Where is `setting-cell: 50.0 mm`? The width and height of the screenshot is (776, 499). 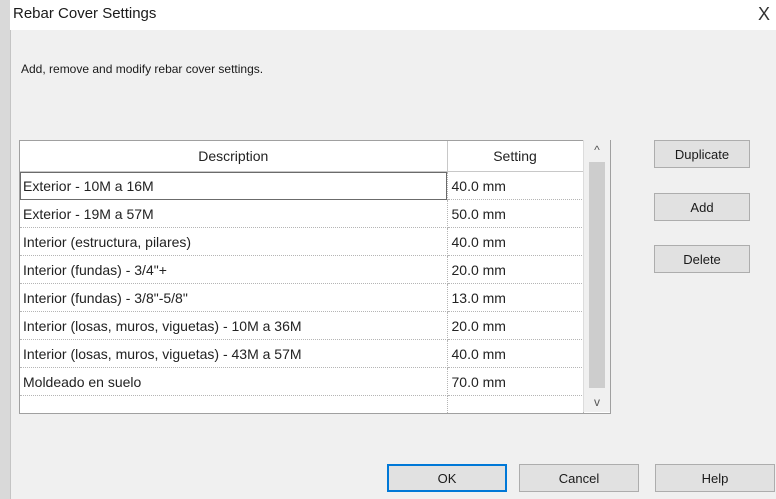 setting-cell: 50.0 mm is located at coordinates (515, 213).